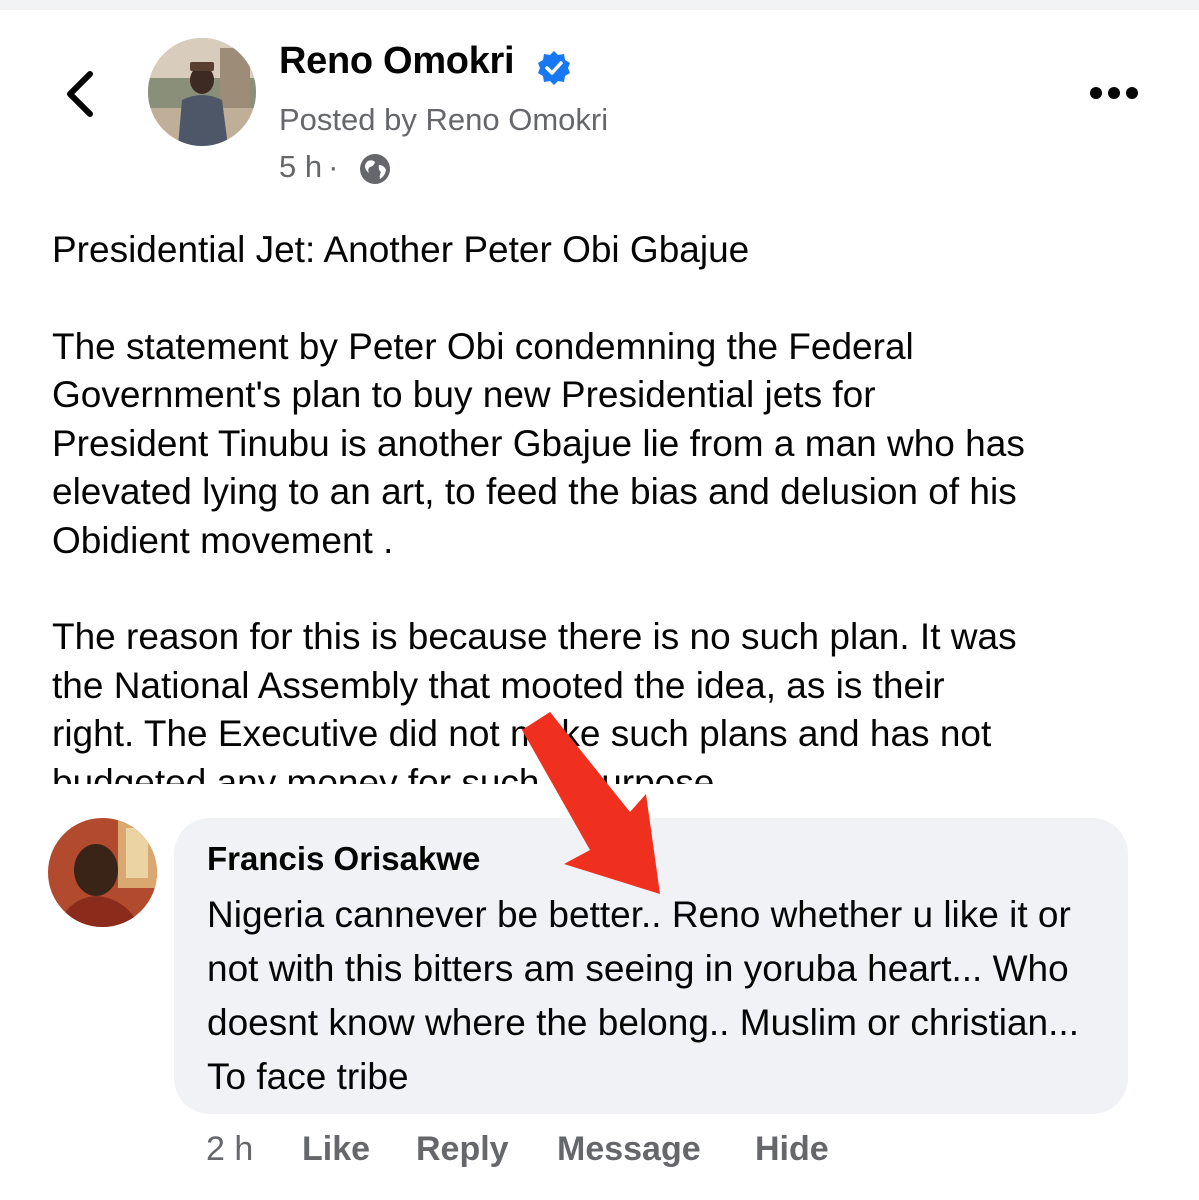 The width and height of the screenshot is (1199, 1200). I want to click on reply-button: Reply, so click(462, 1149).